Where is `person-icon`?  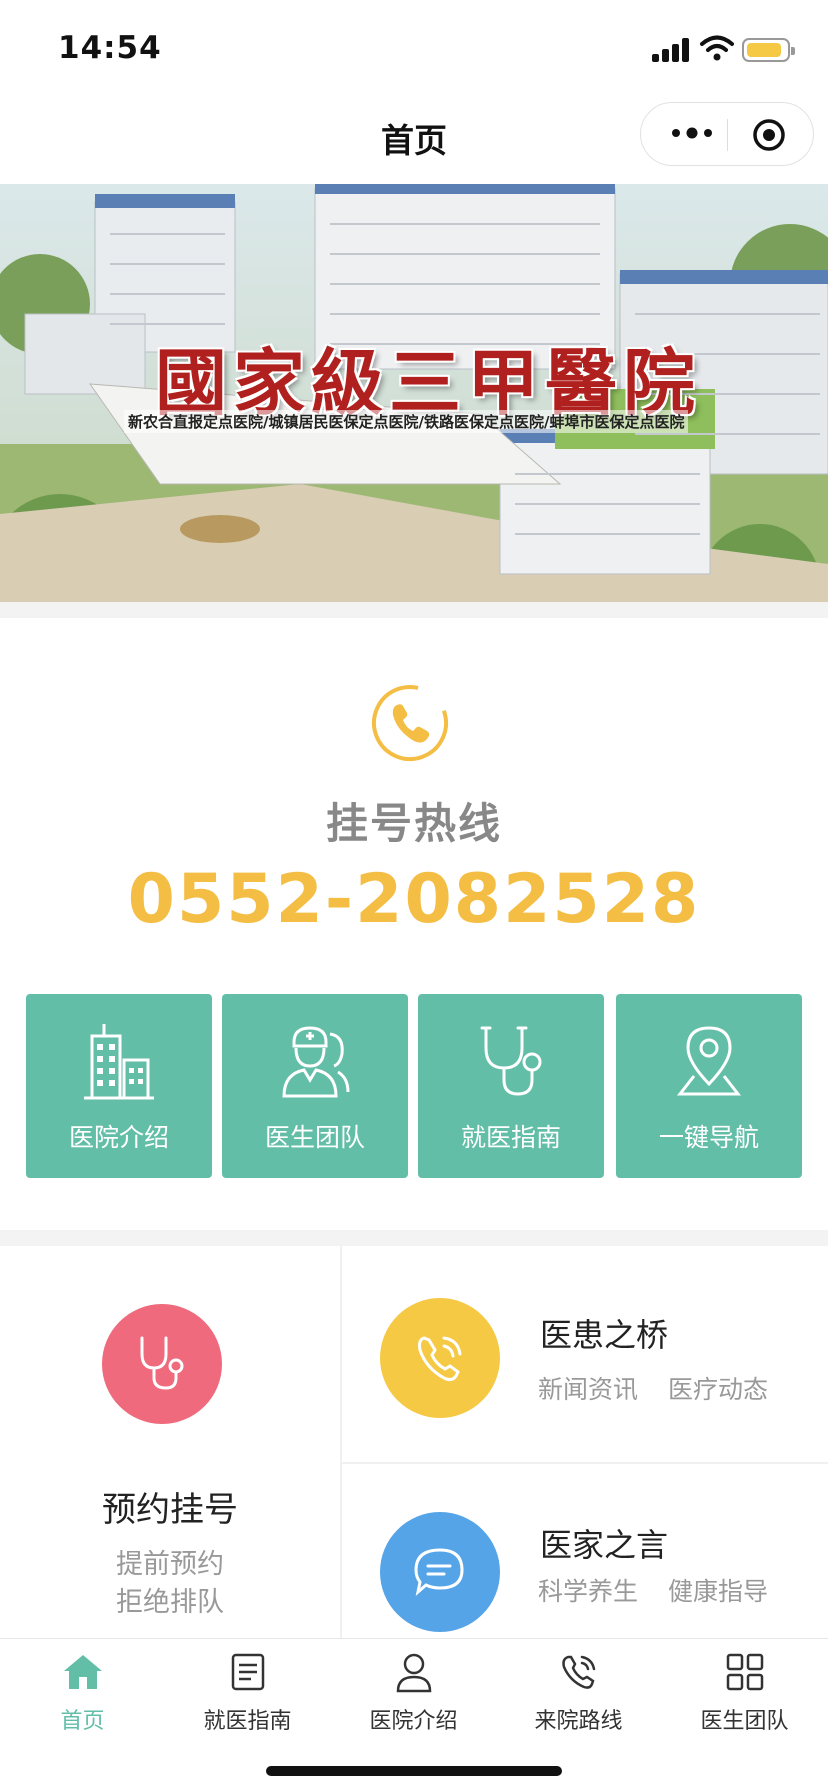
person-icon is located at coordinates (414, 1673).